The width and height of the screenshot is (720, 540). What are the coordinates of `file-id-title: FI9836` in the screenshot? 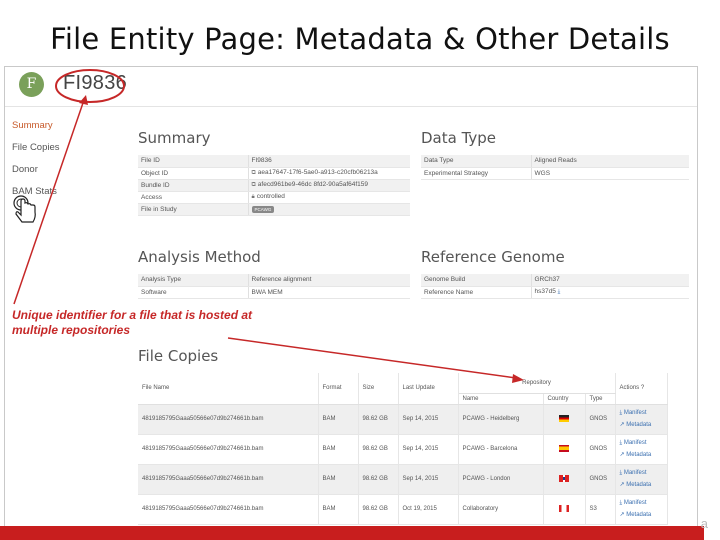 It's located at (95, 83).